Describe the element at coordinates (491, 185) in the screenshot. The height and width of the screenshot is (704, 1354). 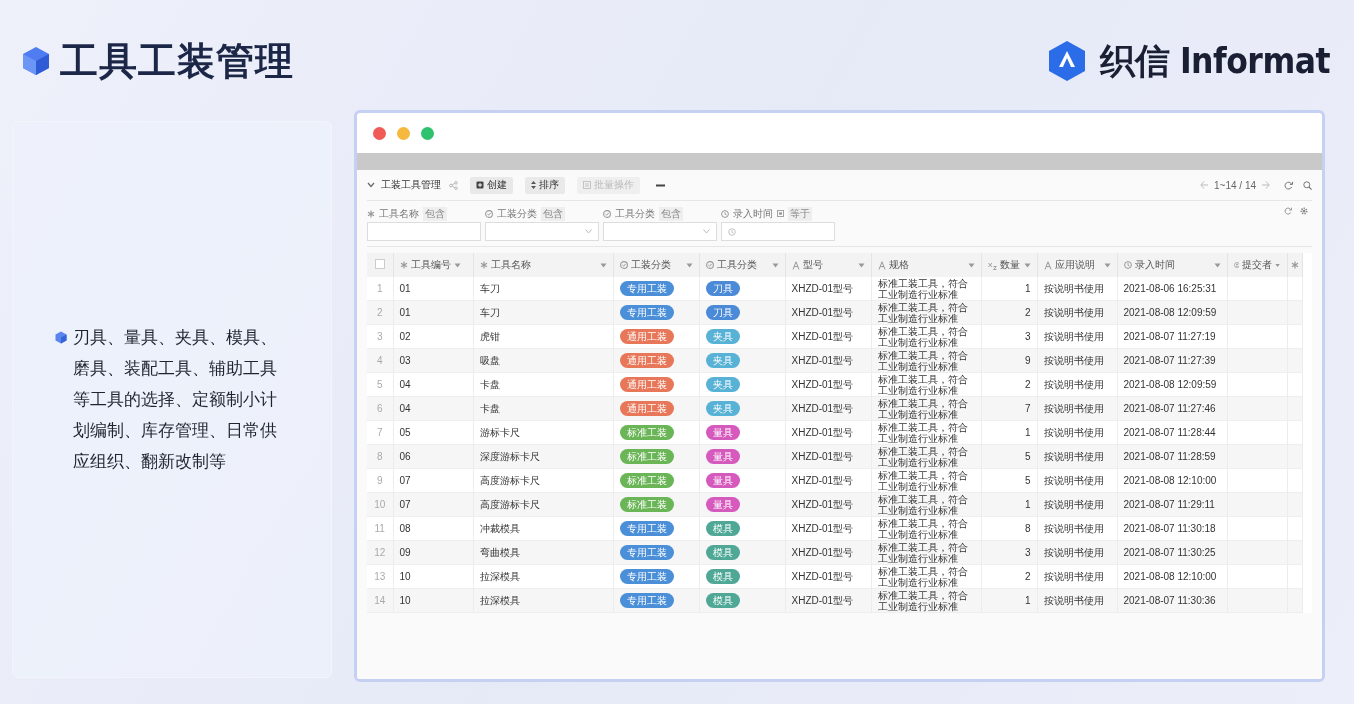
I see `create-button: 创建` at that location.